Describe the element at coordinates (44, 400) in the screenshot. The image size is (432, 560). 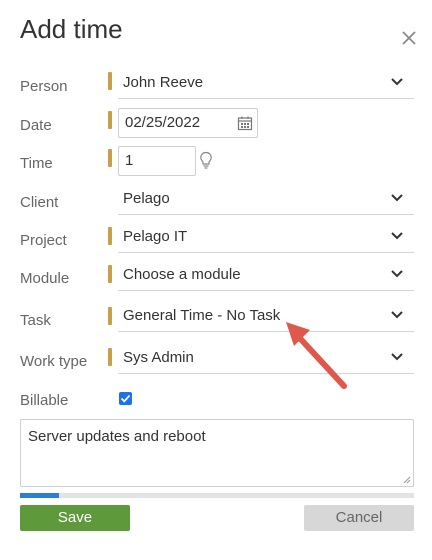
I see `billable-label: Billable` at that location.